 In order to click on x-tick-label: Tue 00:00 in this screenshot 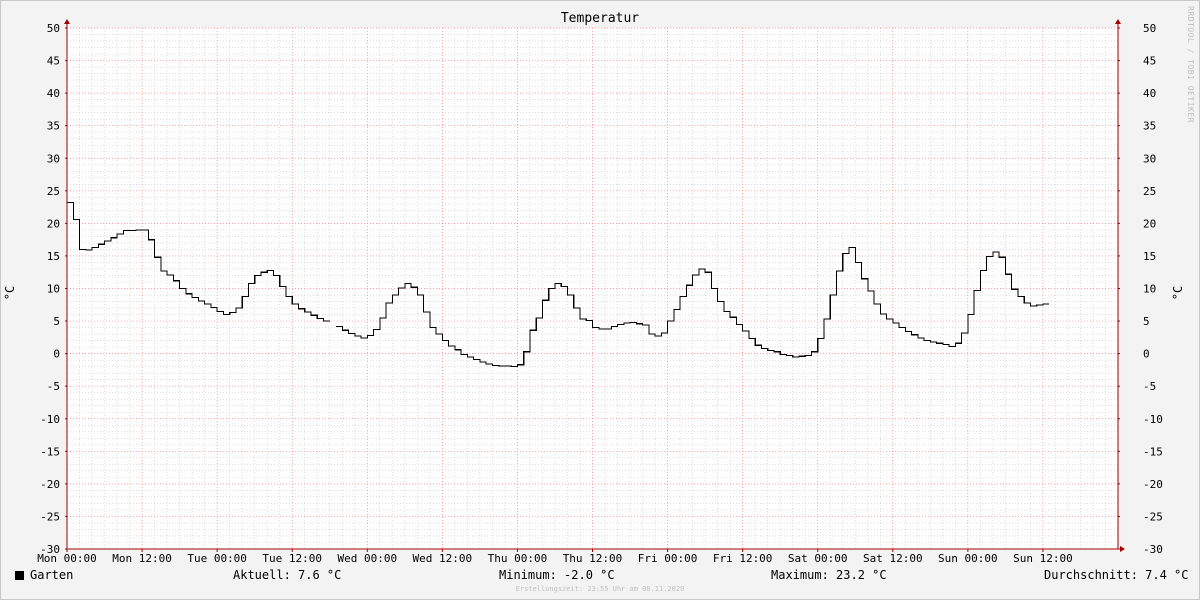, I will do `click(217, 558)`.